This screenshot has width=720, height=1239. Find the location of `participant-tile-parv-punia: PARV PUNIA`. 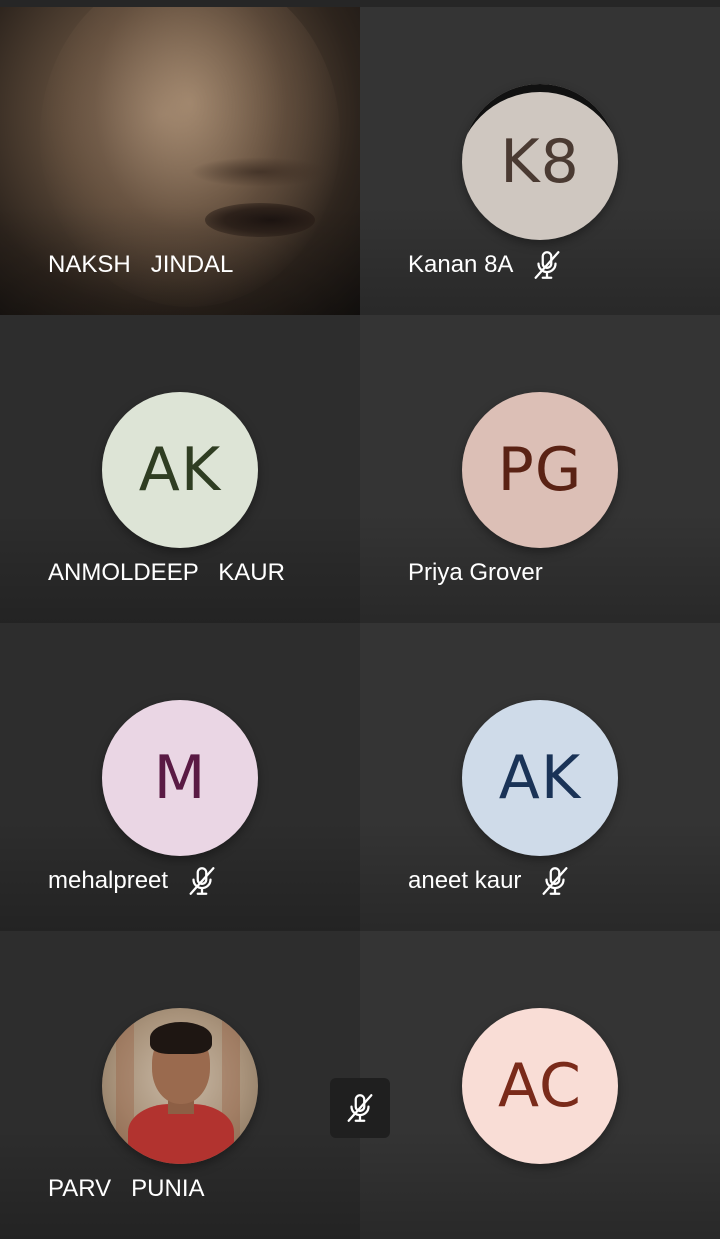

participant-tile-parv-punia: PARV PUNIA is located at coordinates (180, 1085).